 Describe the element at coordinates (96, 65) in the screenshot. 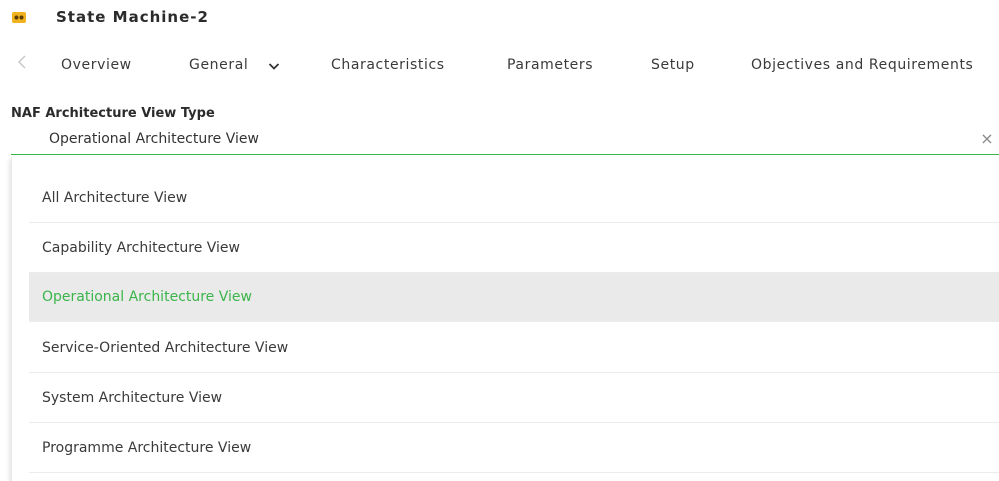

I see `tab-overview: Overview` at that location.